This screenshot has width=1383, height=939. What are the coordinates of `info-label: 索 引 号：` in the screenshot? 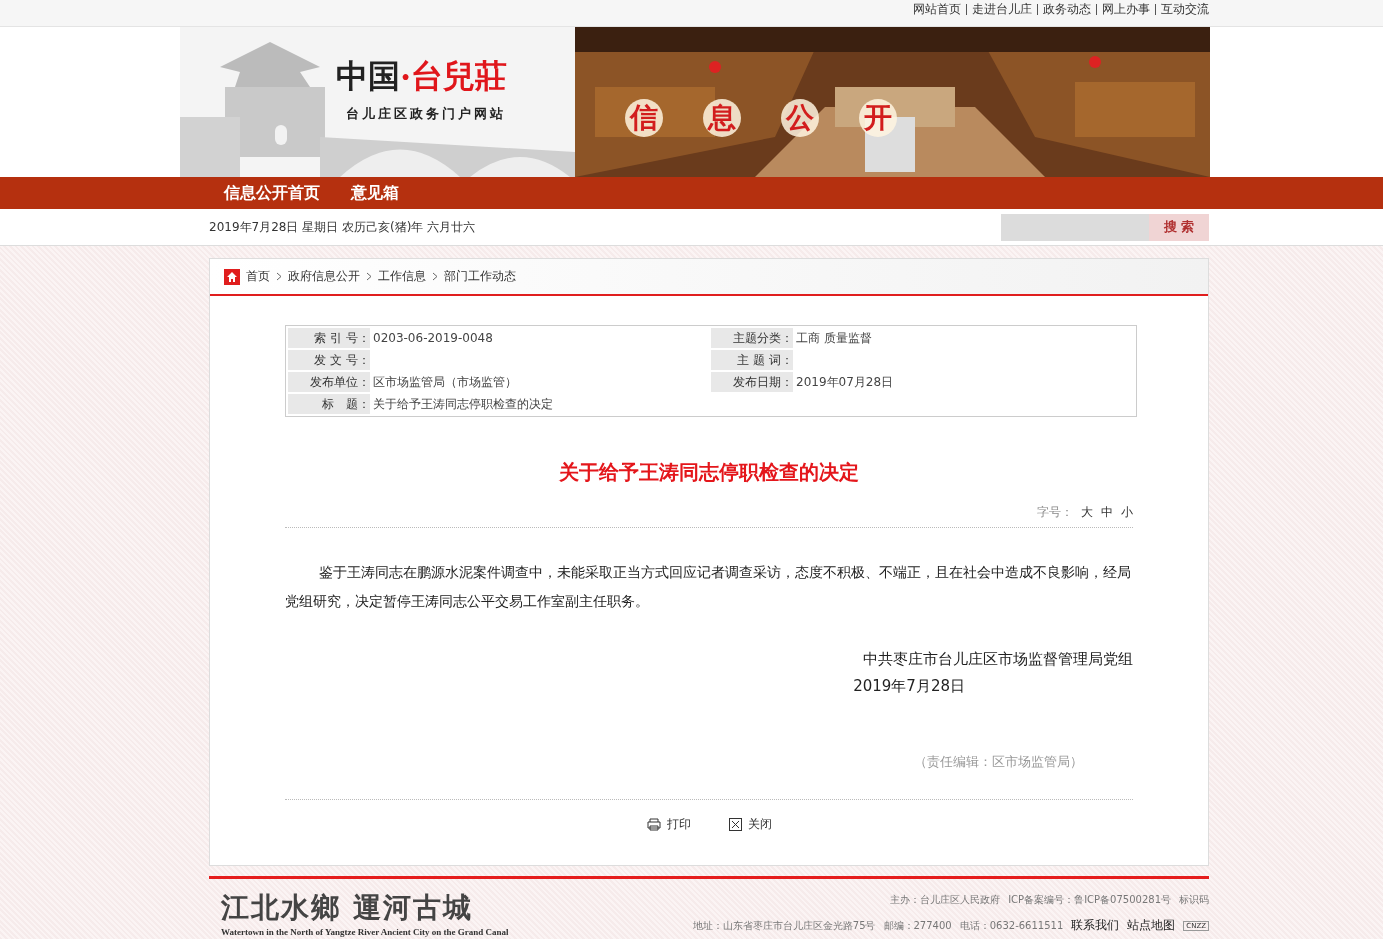 It's located at (329, 338).